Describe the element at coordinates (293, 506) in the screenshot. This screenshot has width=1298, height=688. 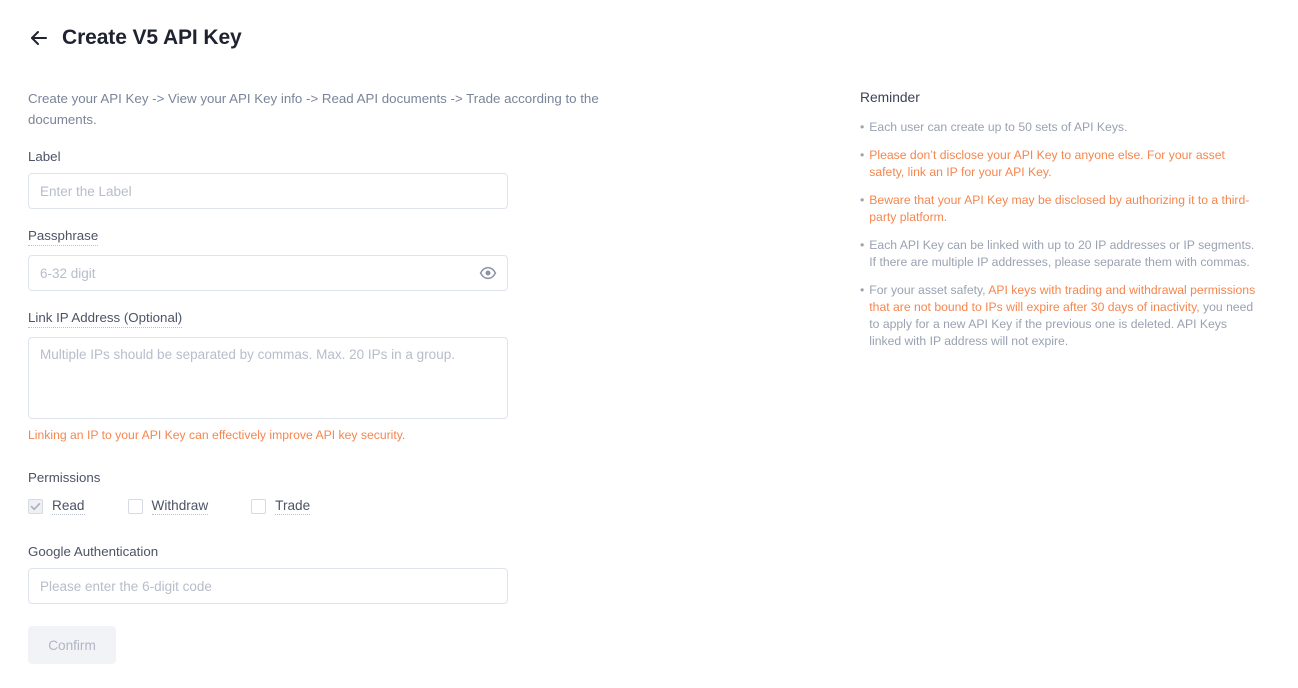
I see `permission-label-trade: Trade` at that location.